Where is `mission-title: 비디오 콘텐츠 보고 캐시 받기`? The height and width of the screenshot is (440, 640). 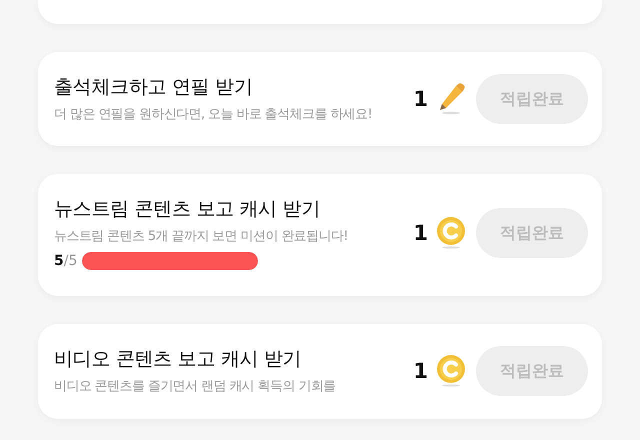 mission-title: 비디오 콘텐츠 보고 캐시 받기 is located at coordinates (178, 359).